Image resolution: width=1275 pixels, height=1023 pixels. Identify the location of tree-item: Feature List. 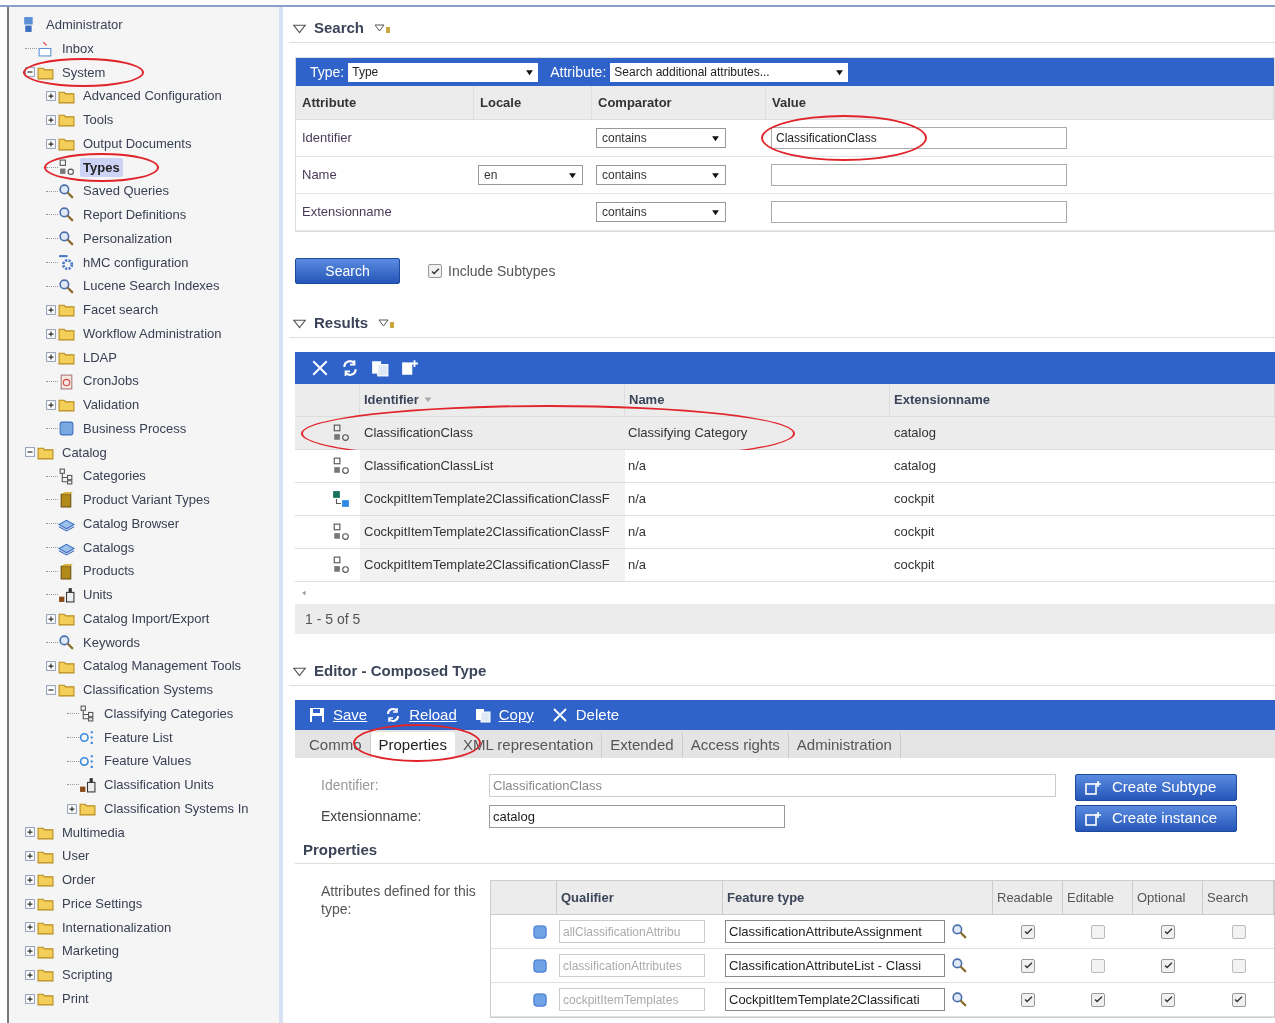
(138, 737).